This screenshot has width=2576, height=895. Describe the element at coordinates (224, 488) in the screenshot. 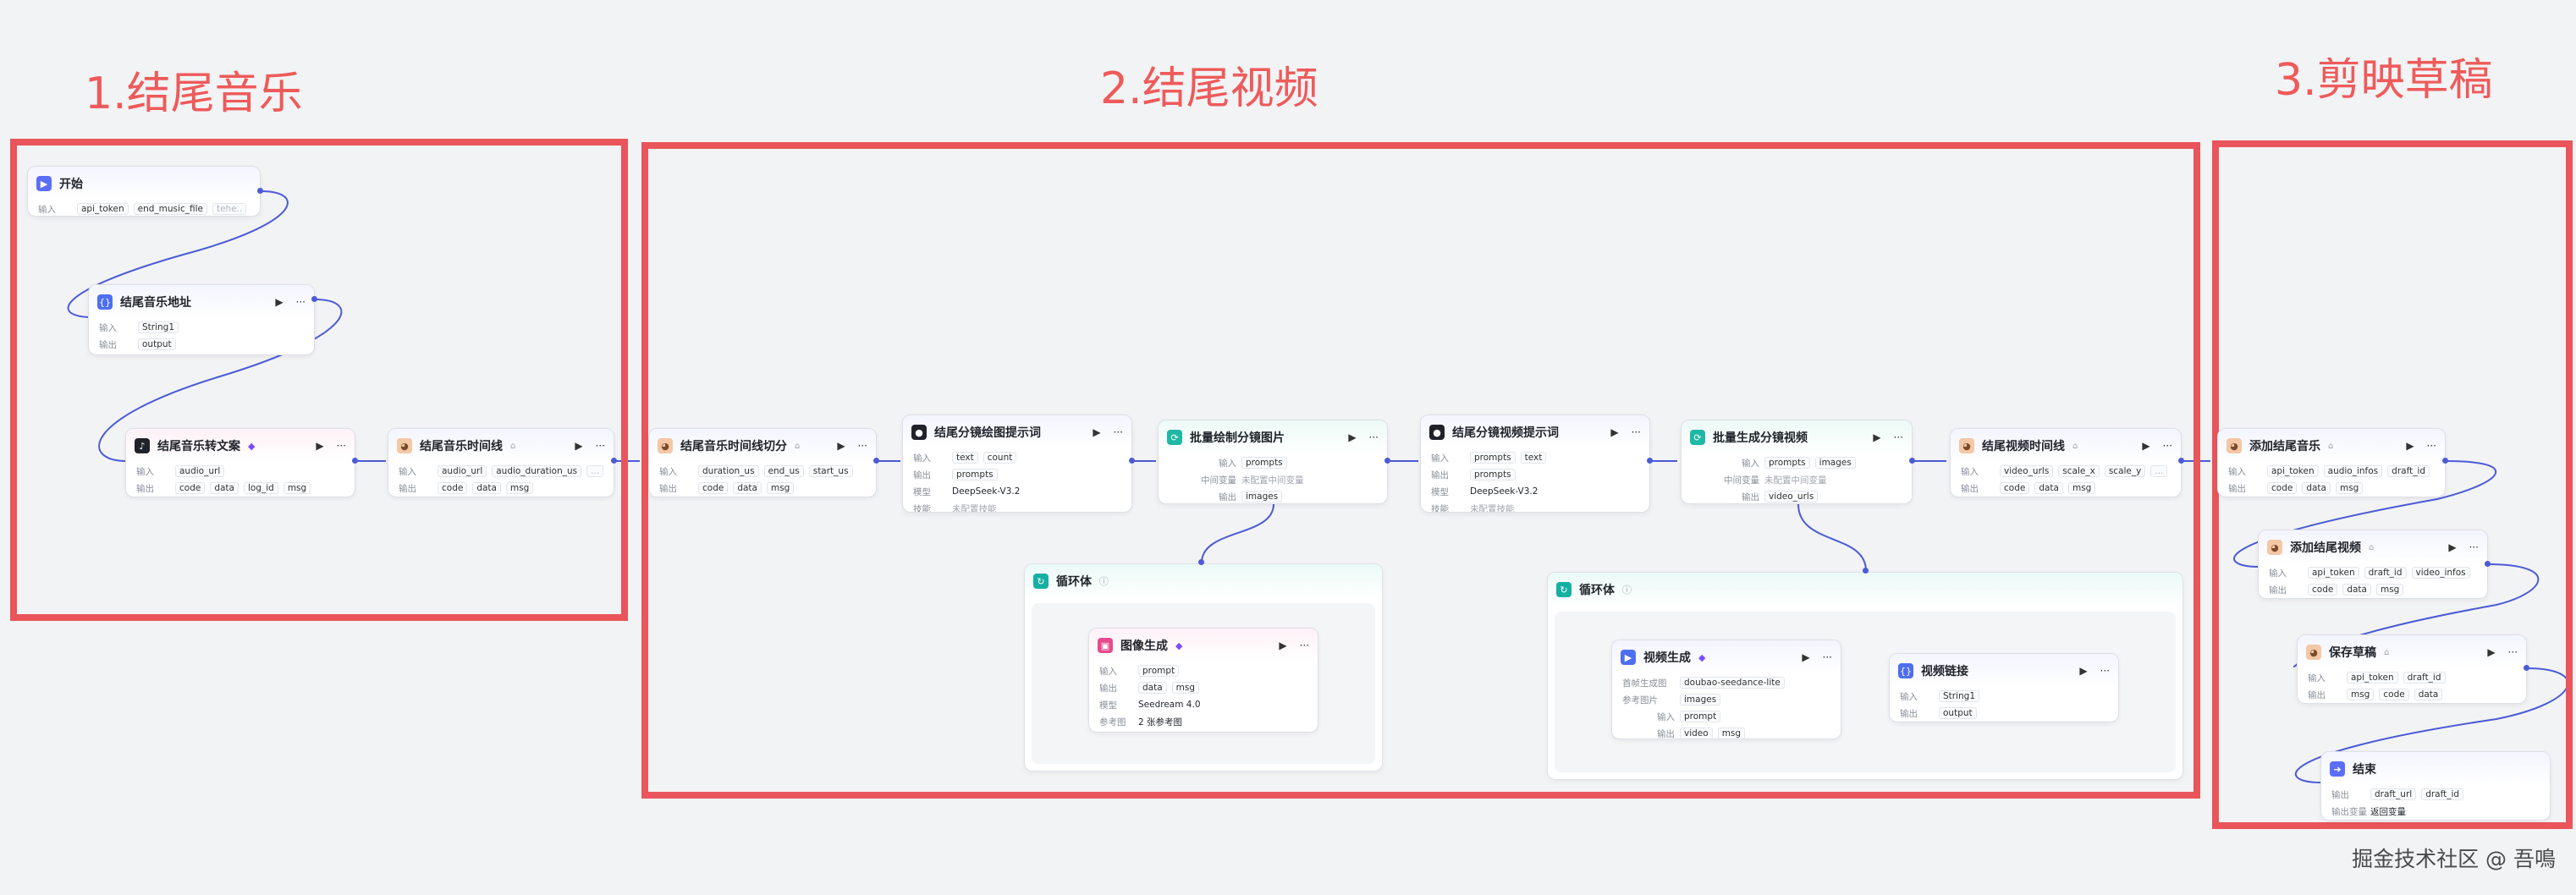

I see `param-chip: data` at that location.